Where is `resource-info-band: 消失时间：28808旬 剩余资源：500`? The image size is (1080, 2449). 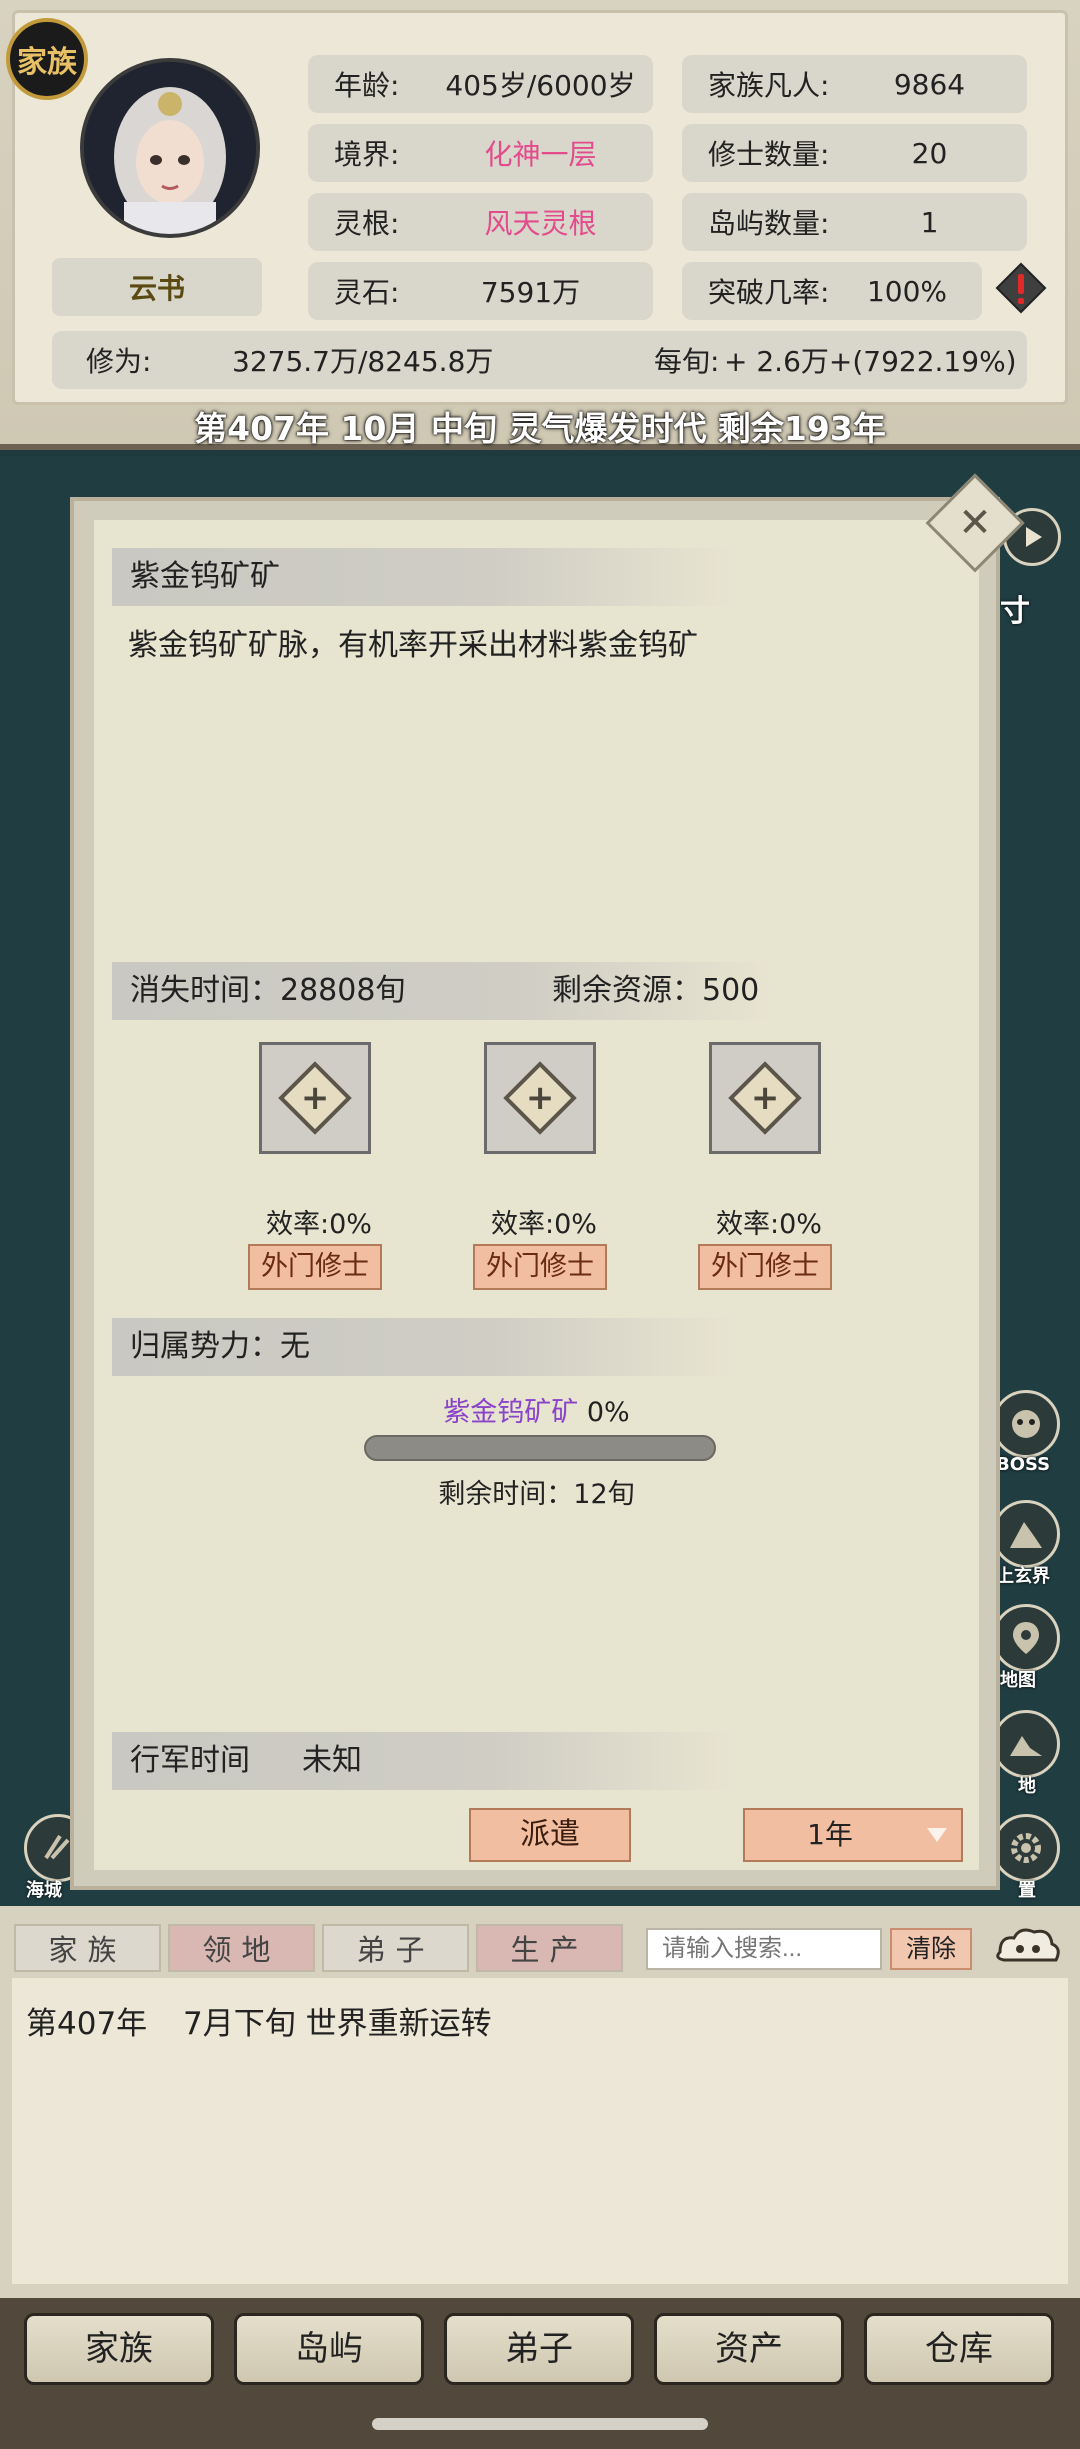 resource-info-band: 消失时间：28808旬 剩余资源：500 is located at coordinates (442, 991).